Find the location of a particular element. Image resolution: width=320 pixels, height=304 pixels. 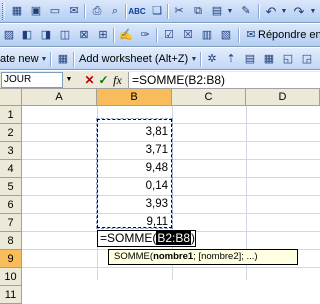

undo-dropdown-icon: ▼ is located at coordinates (284, 11).